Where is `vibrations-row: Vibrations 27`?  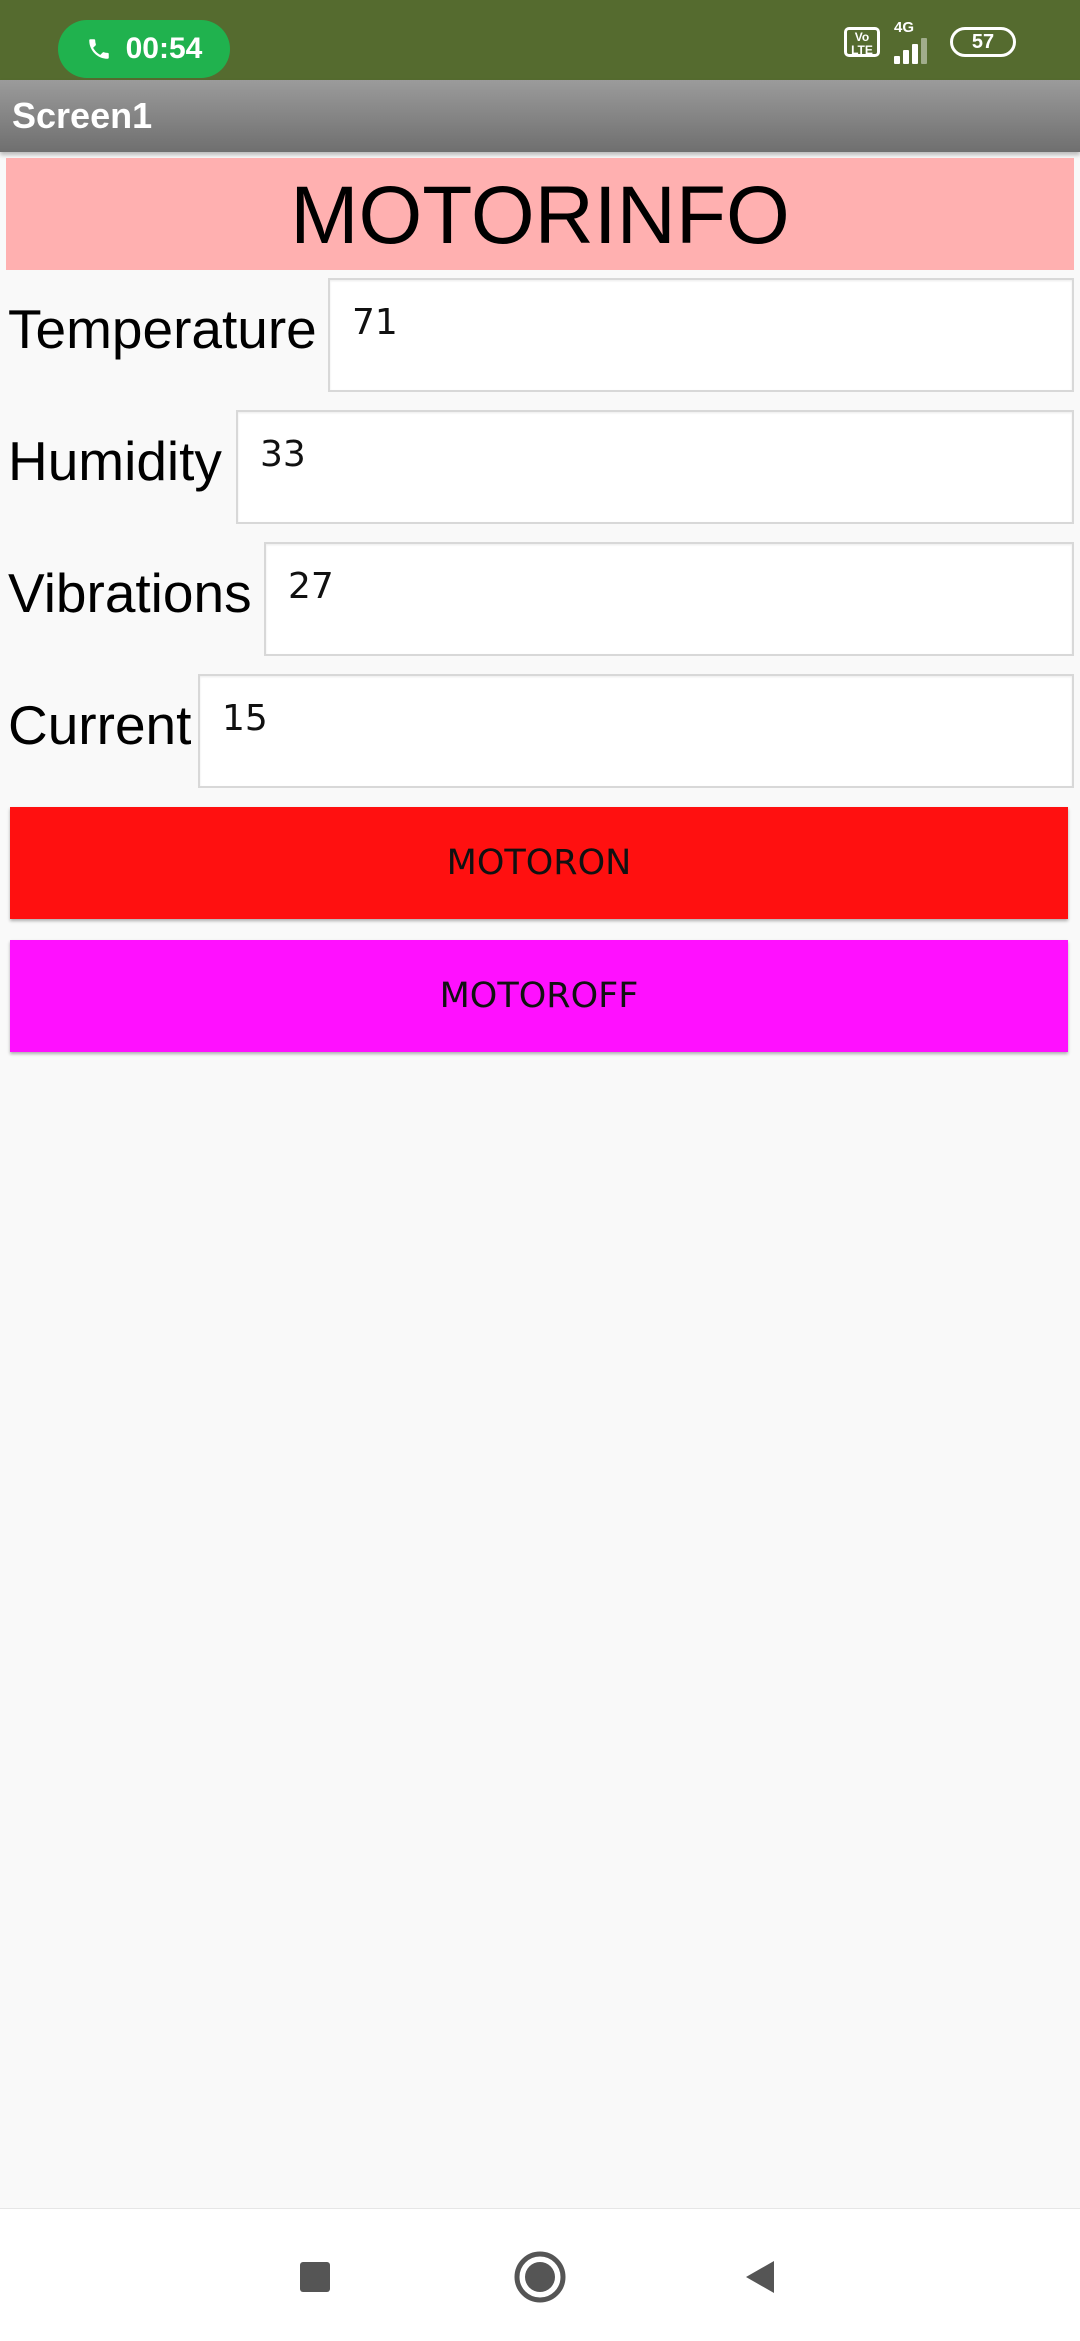
vibrations-row: Vibrations 27 is located at coordinates (540, 601).